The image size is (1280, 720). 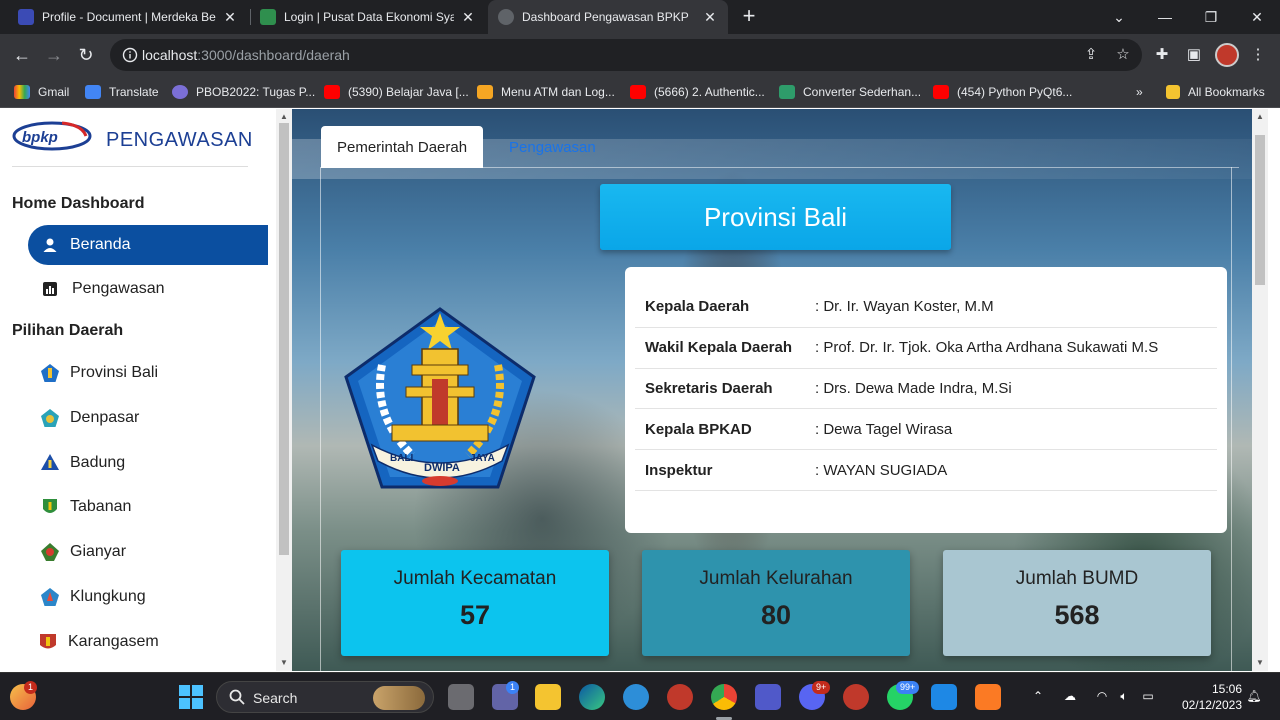 I want to click on sidebar-item-provinsi-bali: Provinsi Bali, so click(x=148, y=373).